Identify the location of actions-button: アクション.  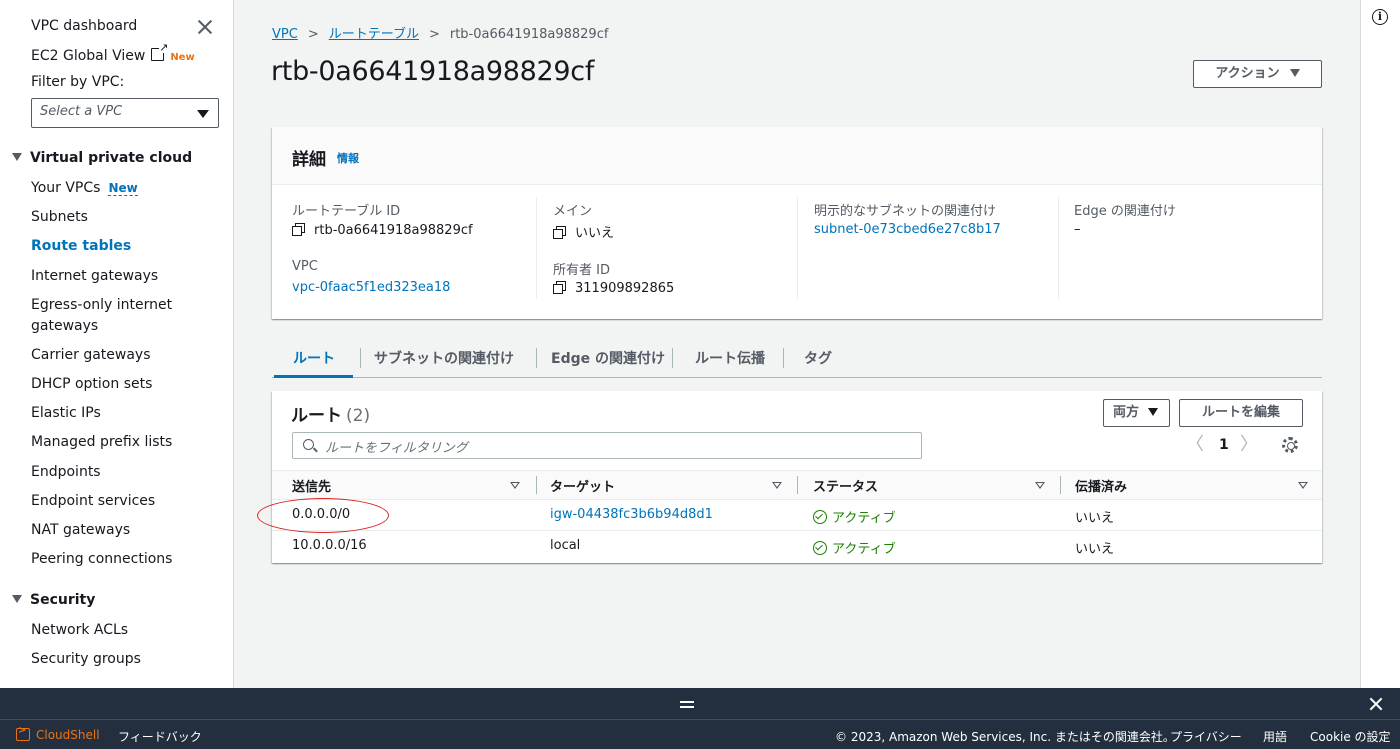
(1257, 74).